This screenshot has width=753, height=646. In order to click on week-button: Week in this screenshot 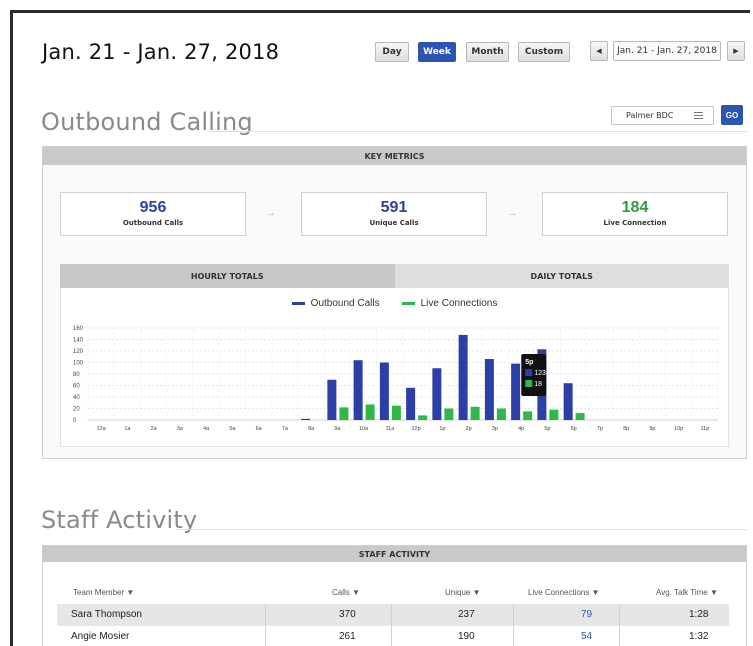, I will do `click(437, 52)`.